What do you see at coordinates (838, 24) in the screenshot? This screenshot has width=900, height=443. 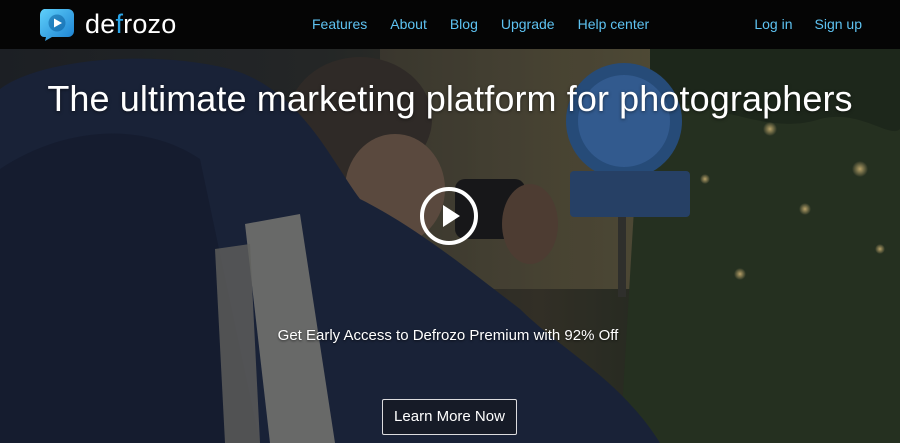 I see `signup-link: Sign up` at bounding box center [838, 24].